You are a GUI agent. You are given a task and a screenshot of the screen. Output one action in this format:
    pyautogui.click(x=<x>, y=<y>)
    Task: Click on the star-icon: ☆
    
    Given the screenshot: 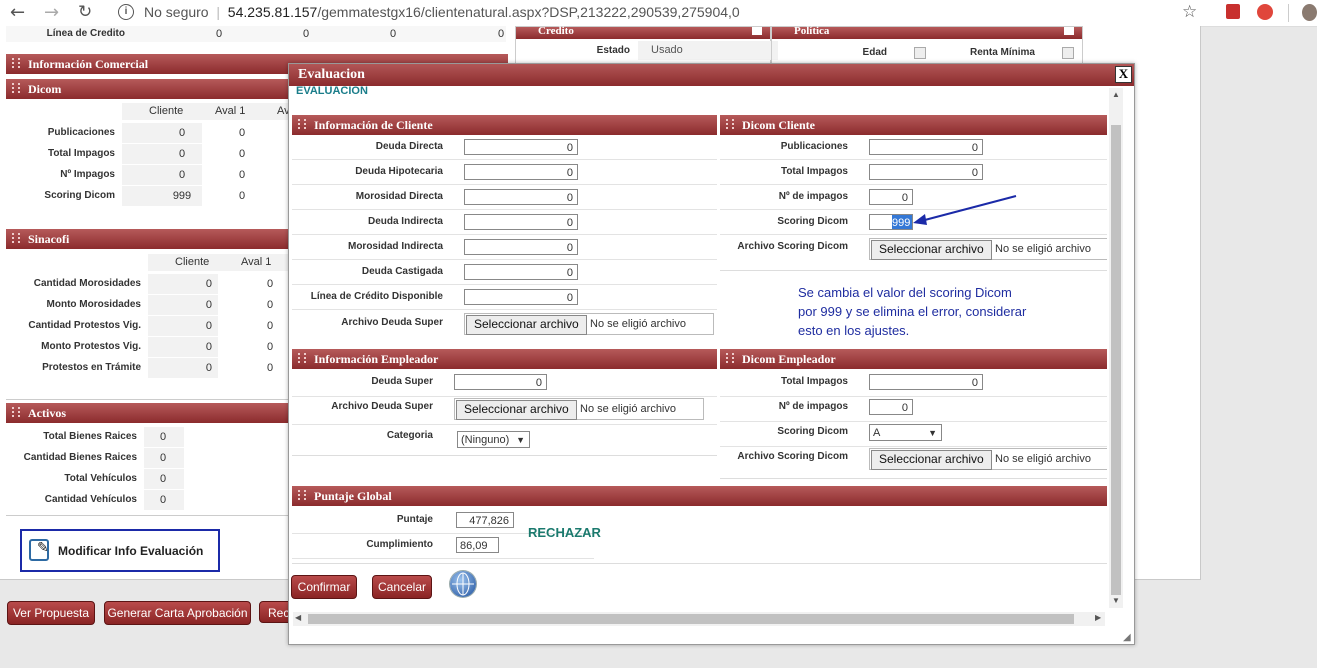 What is the action you would take?
    pyautogui.click(x=1189, y=12)
    